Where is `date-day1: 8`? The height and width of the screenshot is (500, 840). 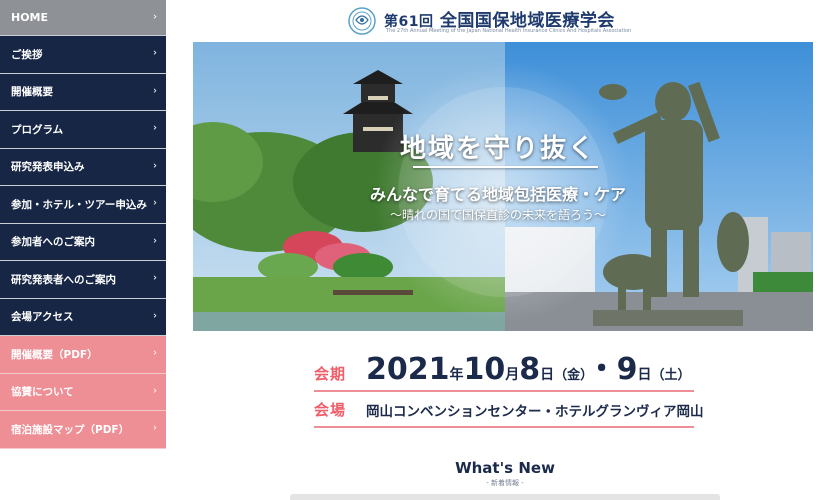
date-day1: 8 is located at coordinates (530, 369).